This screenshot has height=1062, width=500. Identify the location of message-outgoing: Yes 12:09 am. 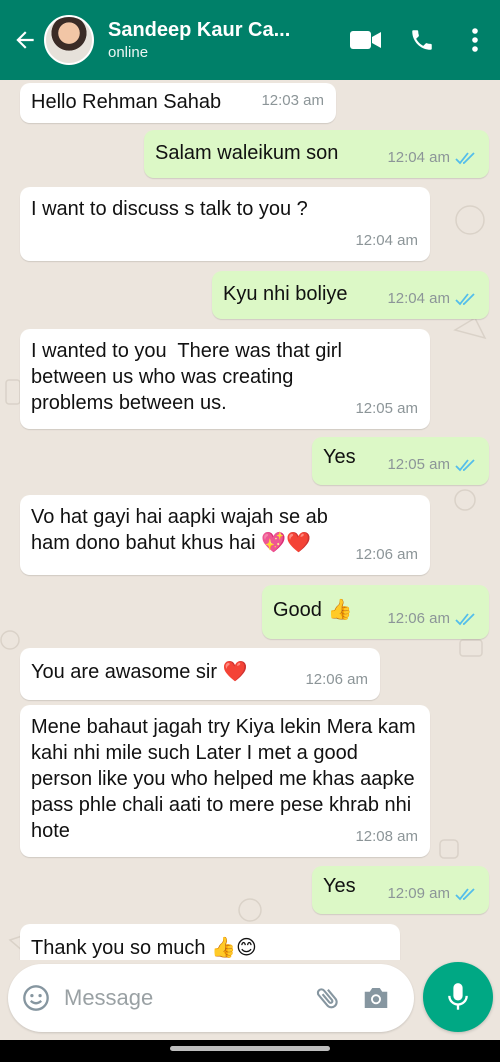
(400, 890).